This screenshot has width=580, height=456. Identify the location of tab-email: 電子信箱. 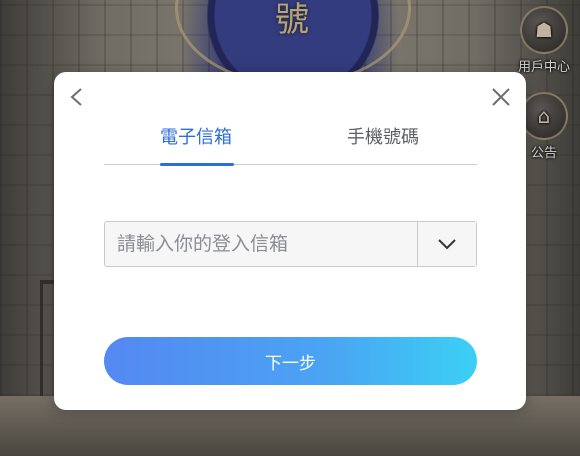
(196, 144).